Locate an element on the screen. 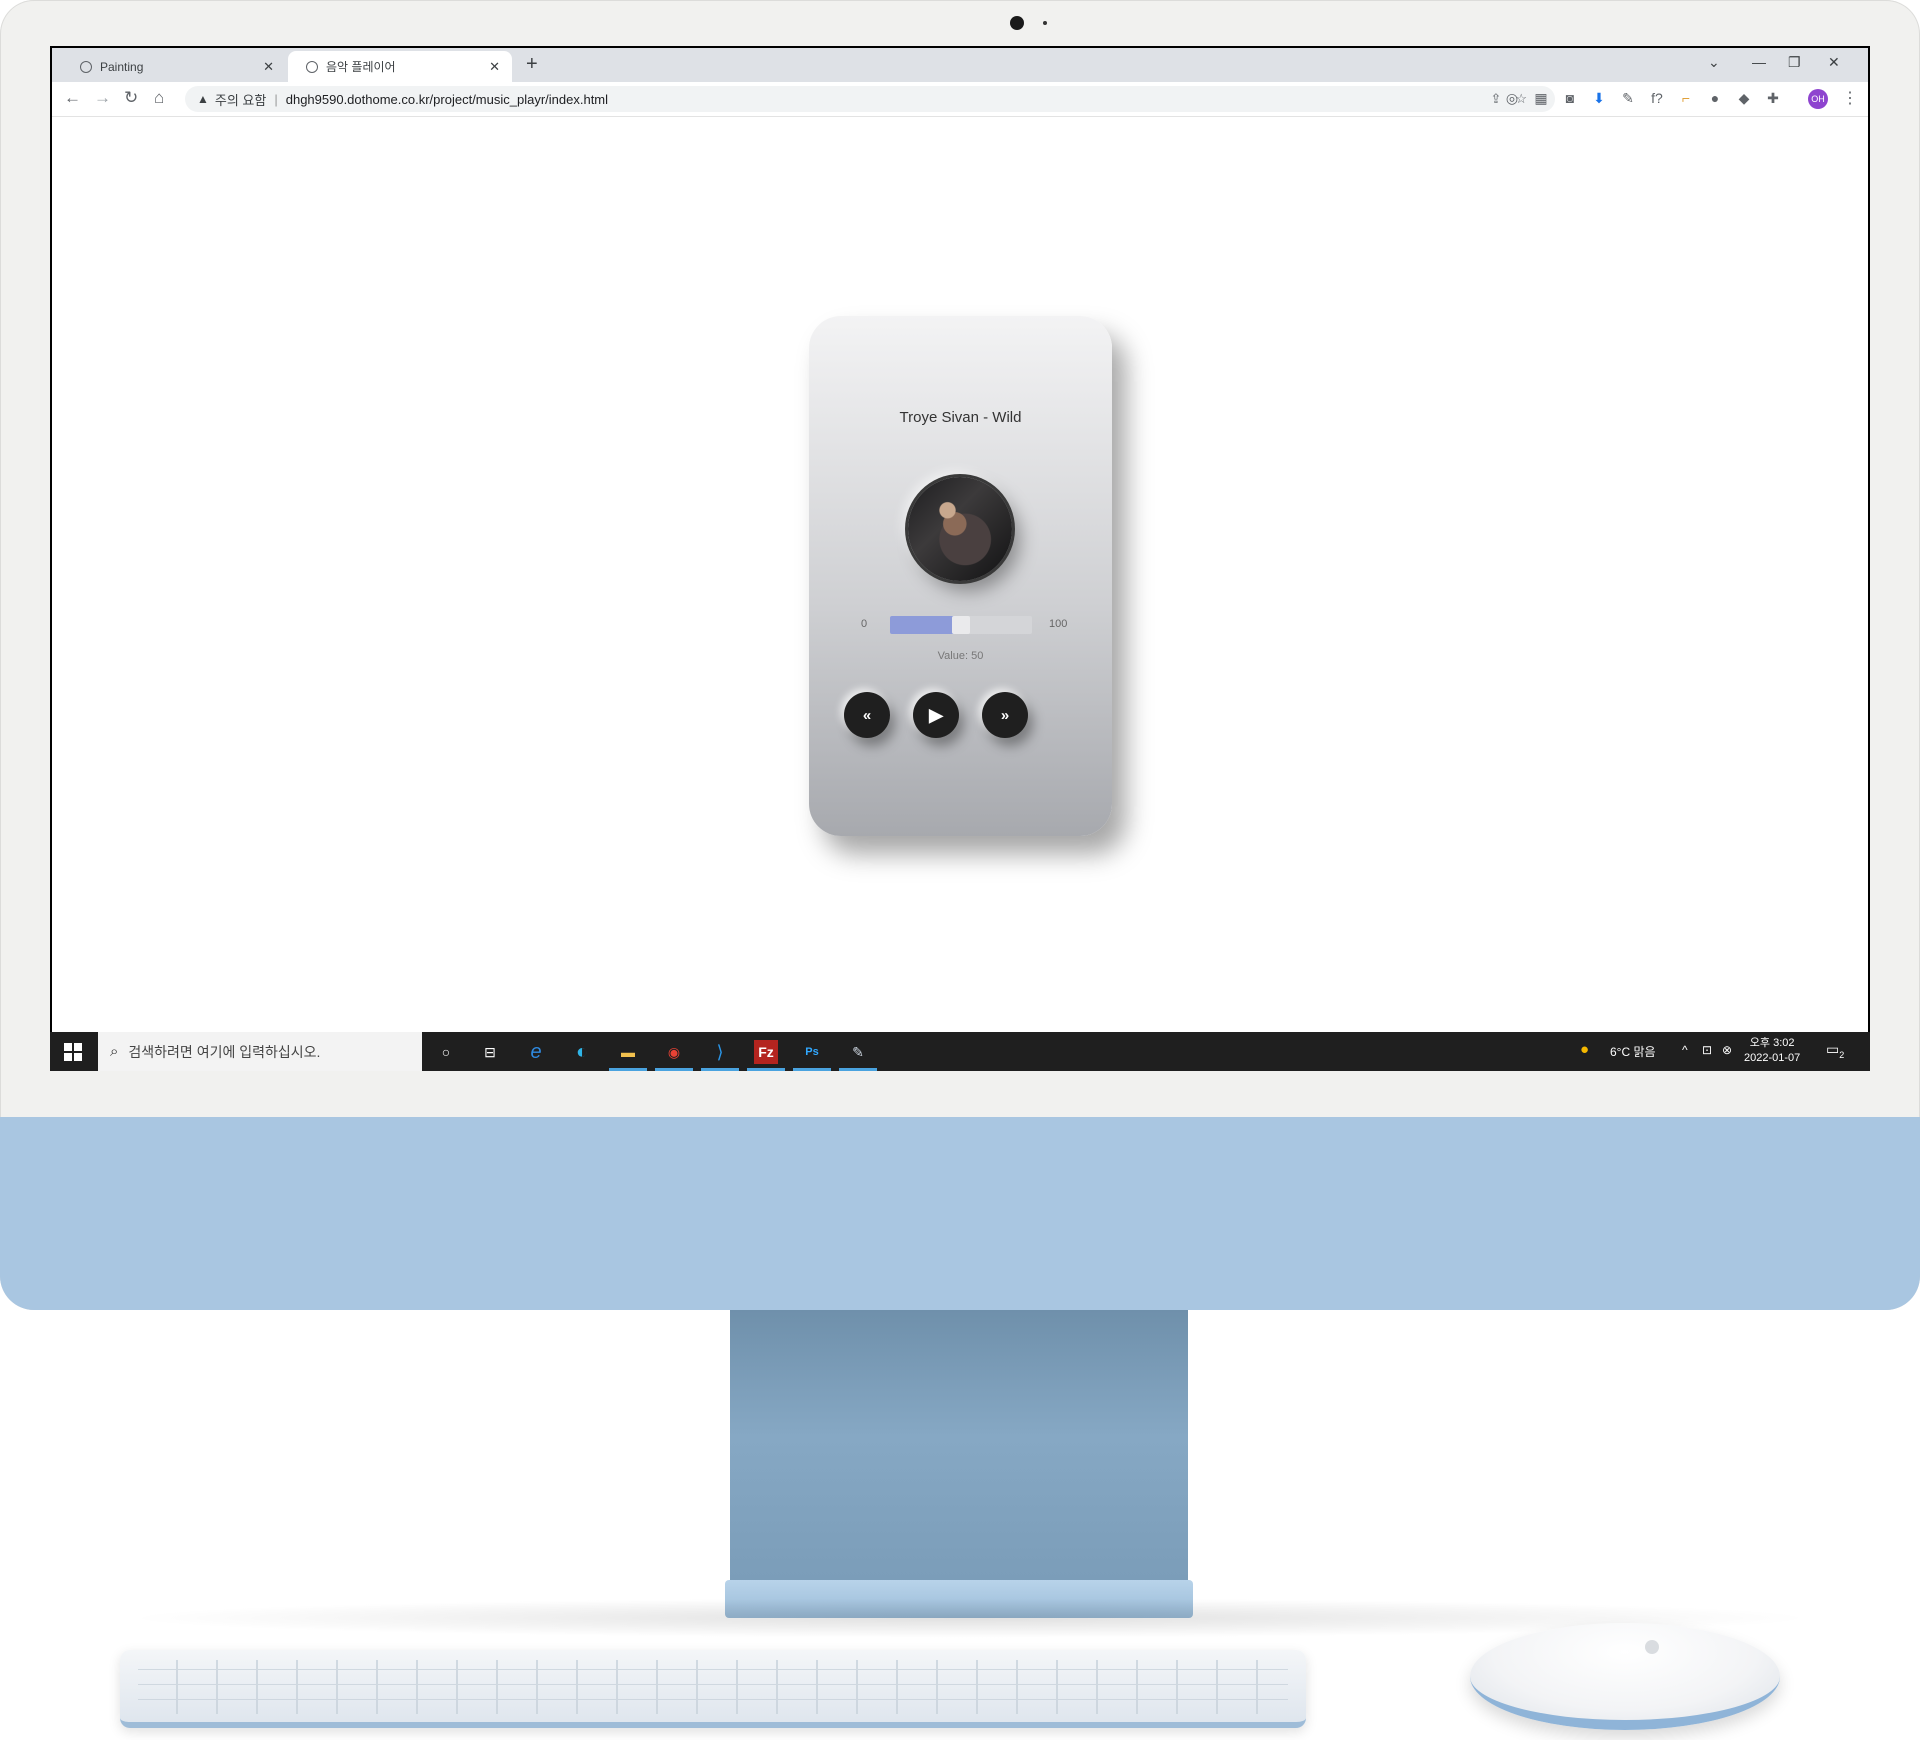 Image resolution: width=1920 pixels, height=1740 pixels. notification-icon: ▭2 is located at coordinates (1835, 1050).